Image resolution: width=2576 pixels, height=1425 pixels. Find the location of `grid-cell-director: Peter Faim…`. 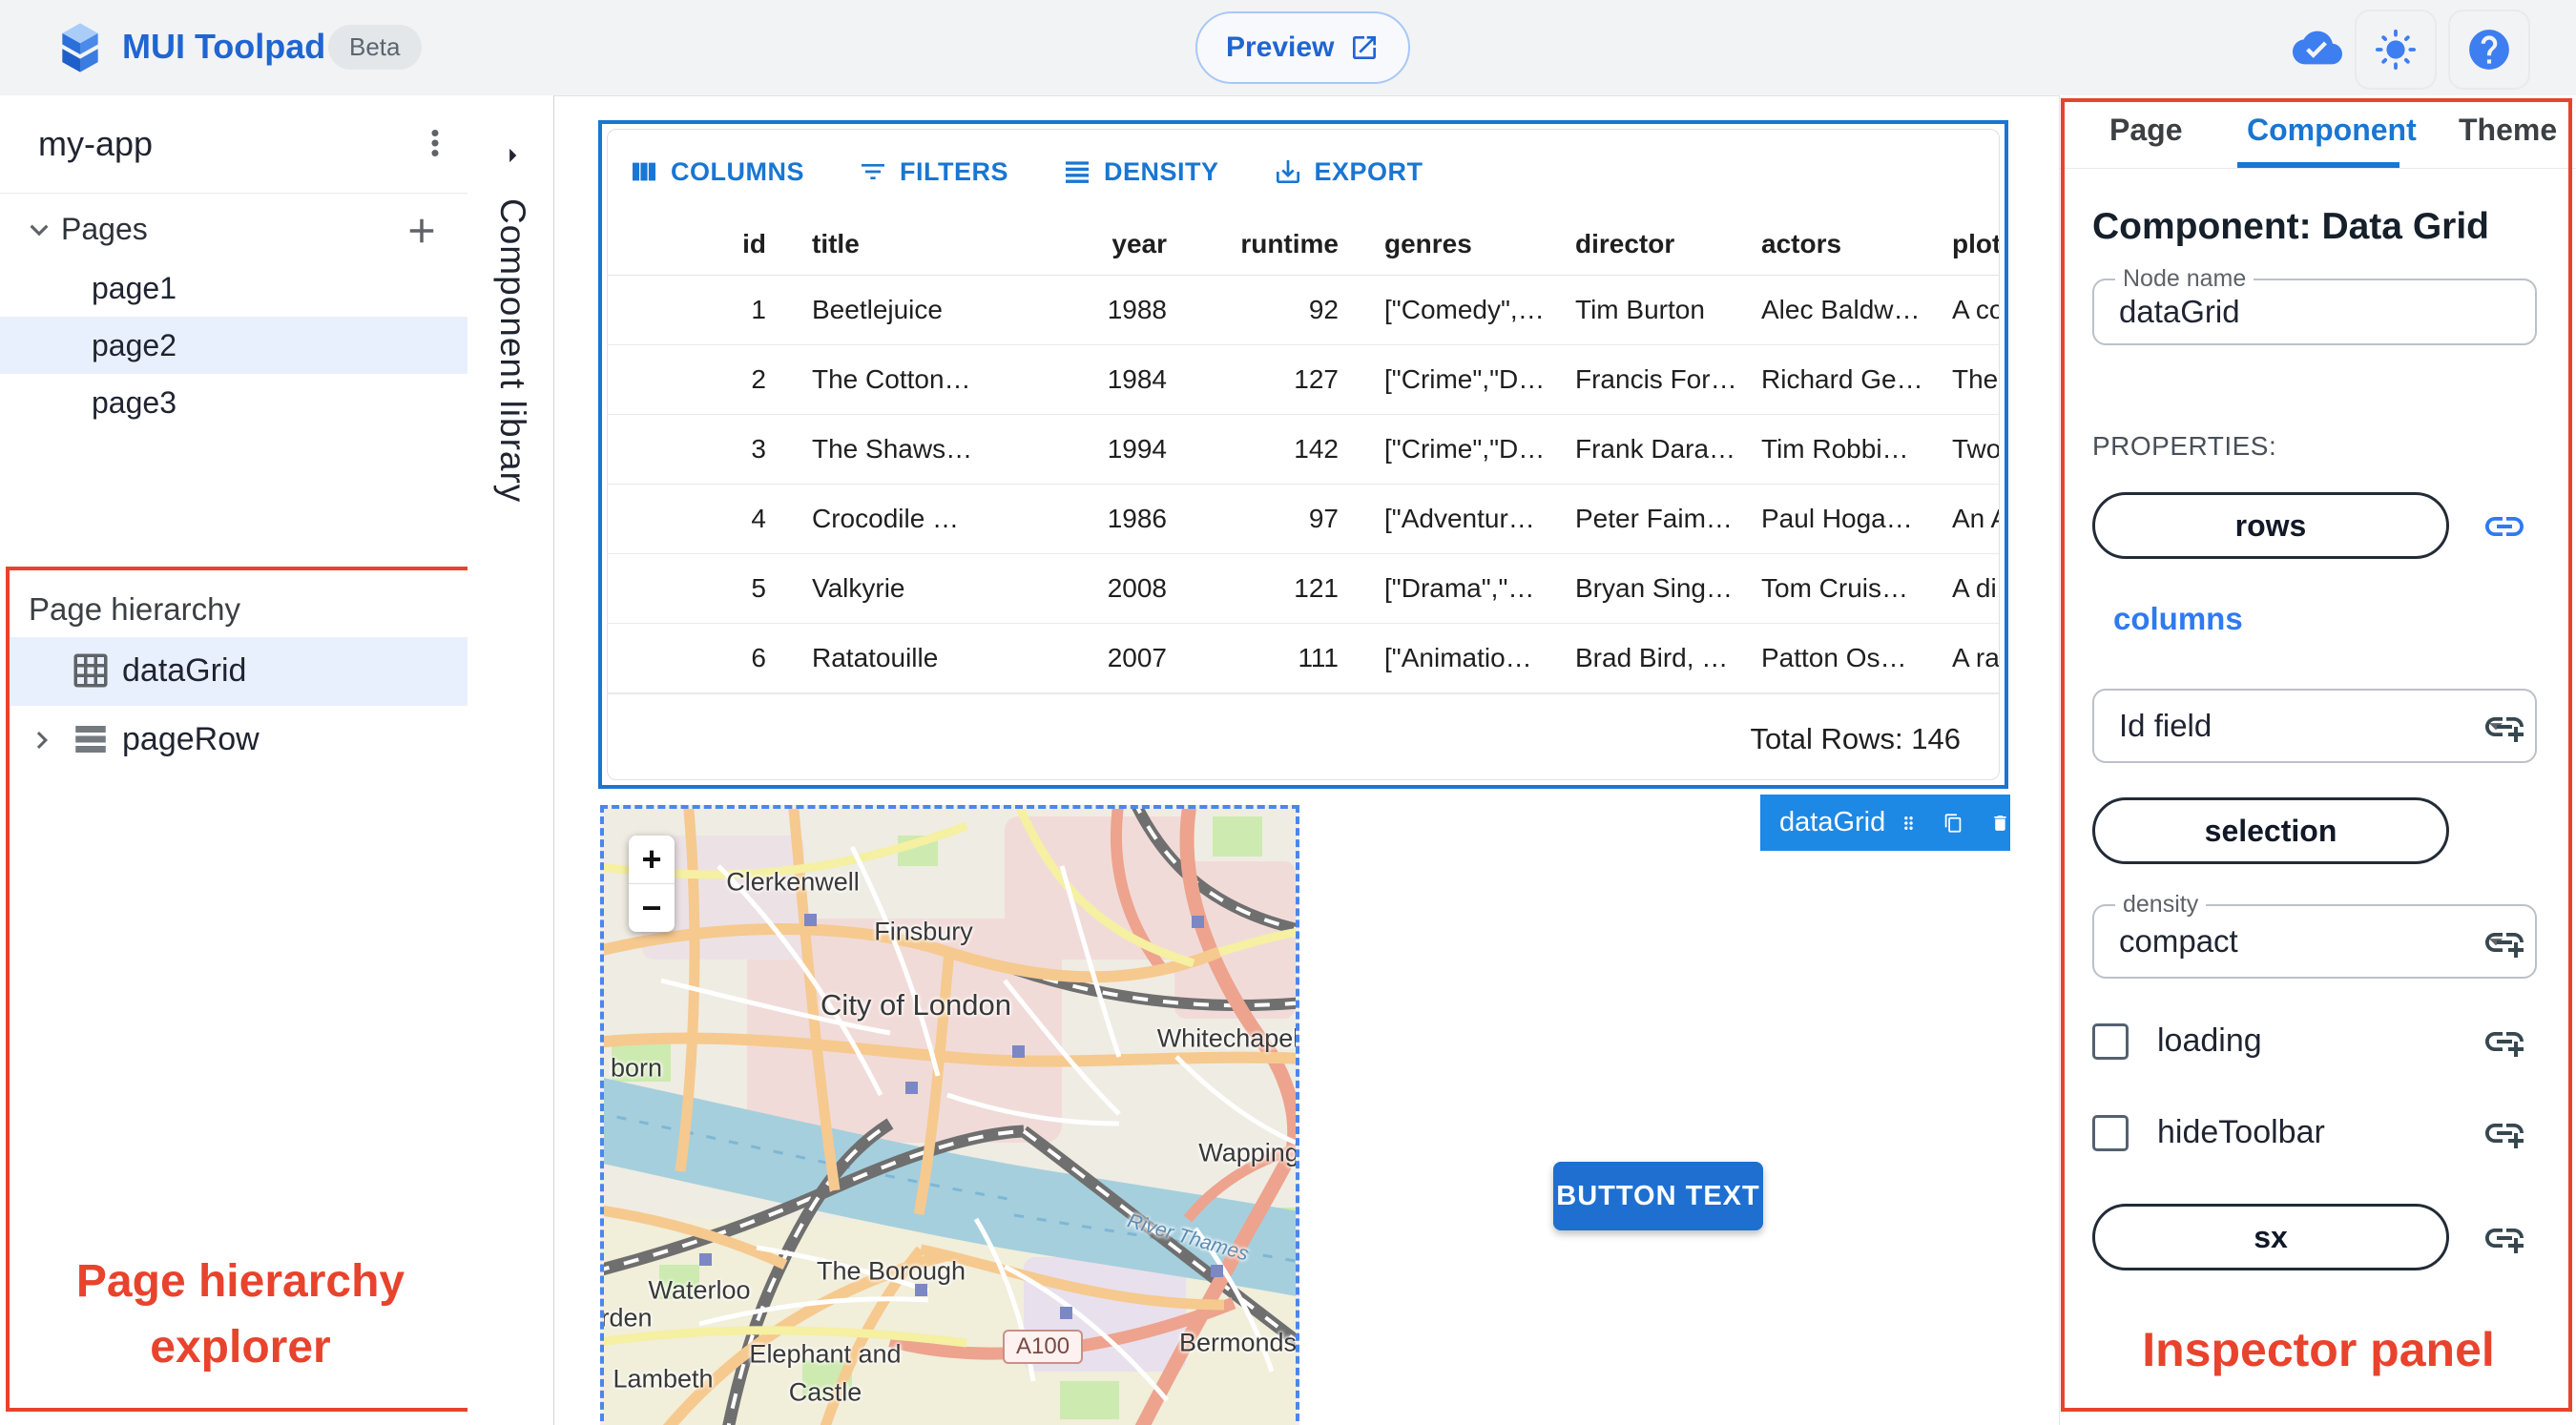

grid-cell-director: Peter Faim… is located at coordinates (1645, 519).